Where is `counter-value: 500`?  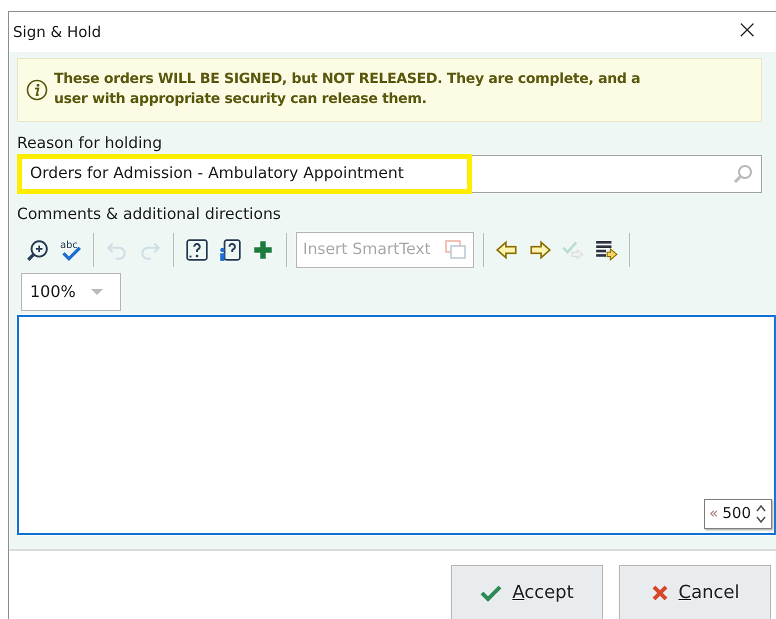 counter-value: 500 is located at coordinates (736, 513).